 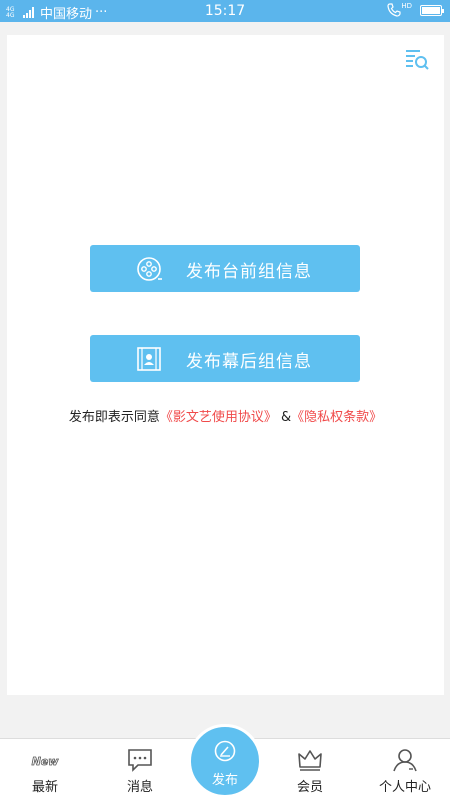 What do you see at coordinates (149, 269) in the screenshot?
I see `film-reel-icon` at bounding box center [149, 269].